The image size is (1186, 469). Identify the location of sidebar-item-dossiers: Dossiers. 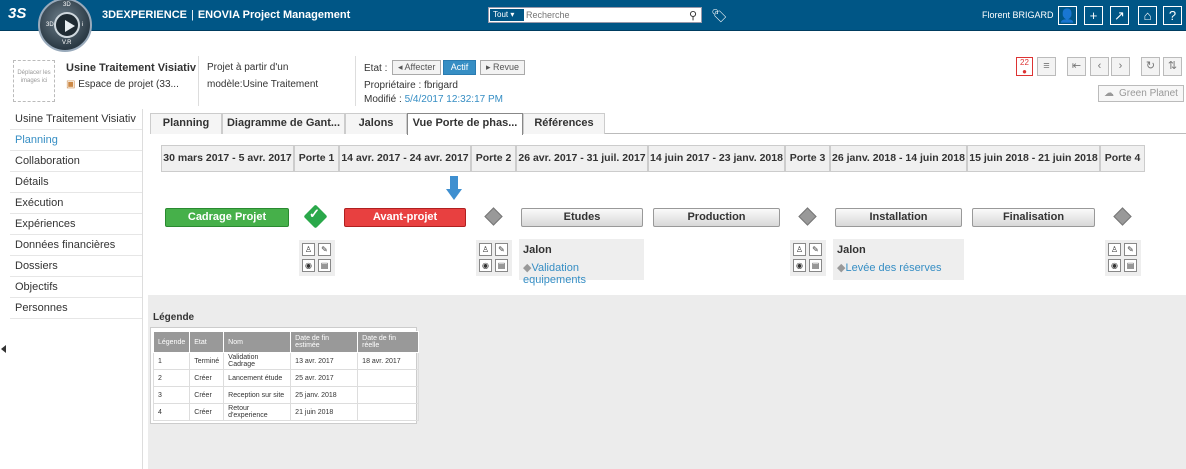
(76, 266).